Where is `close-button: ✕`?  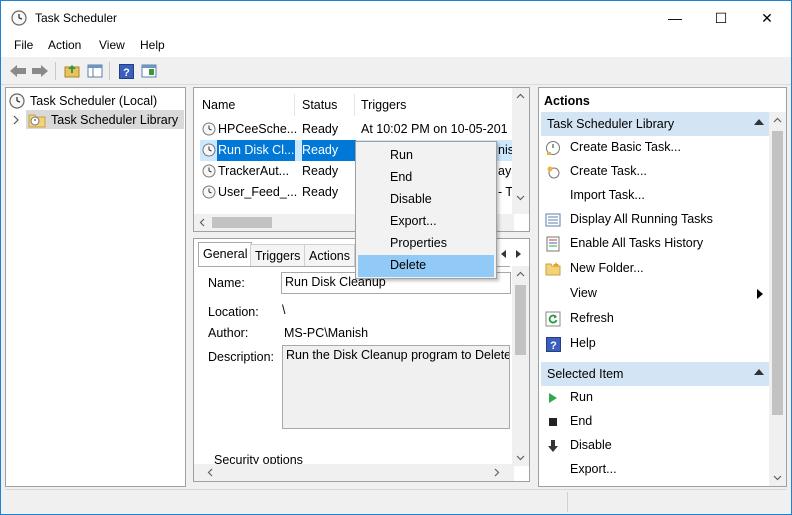
close-button: ✕ is located at coordinates (767, 18).